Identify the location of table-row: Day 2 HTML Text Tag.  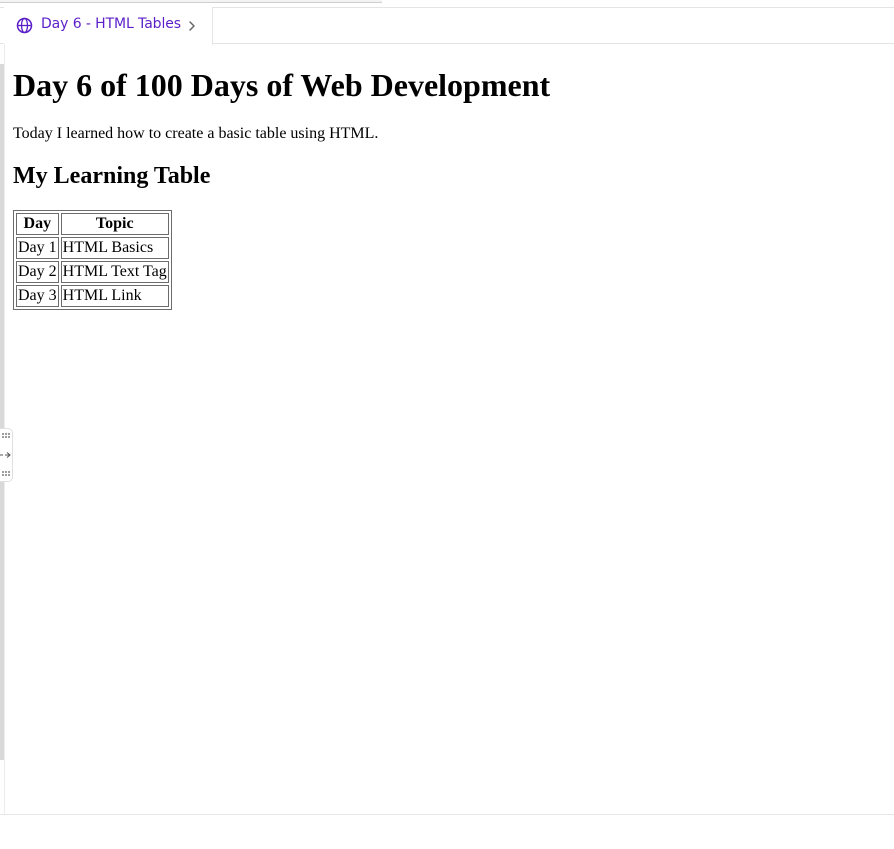
(92, 272).